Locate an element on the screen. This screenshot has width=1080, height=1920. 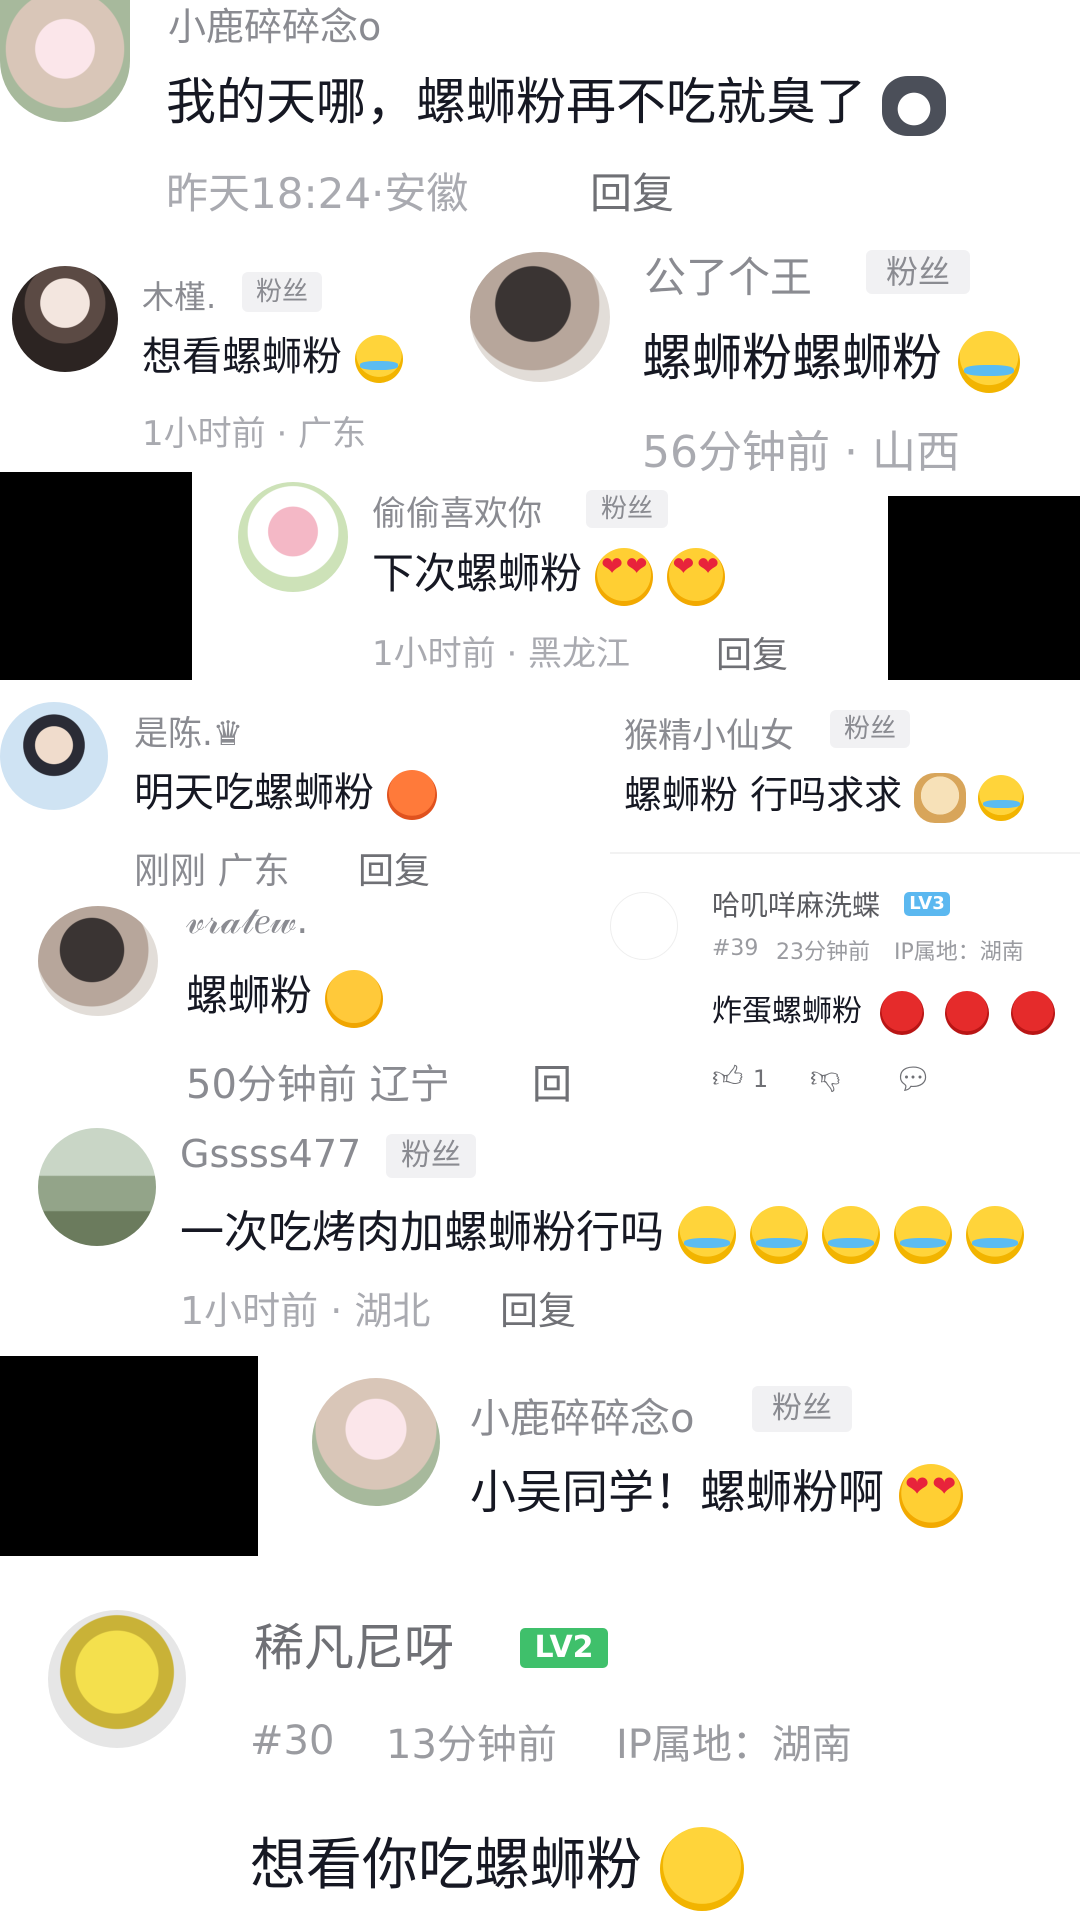
floor-number: #39 is located at coordinates (735, 948).